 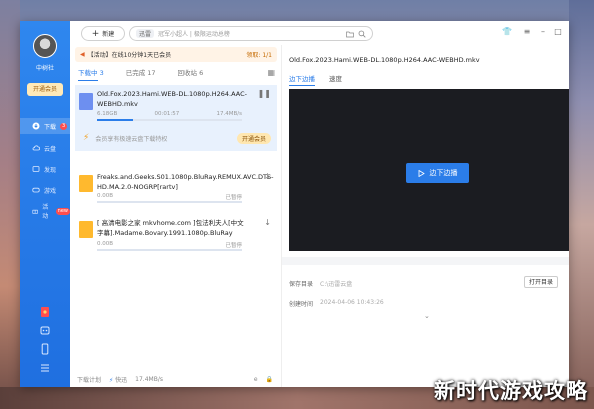 What do you see at coordinates (149, 379) in the screenshot?
I see `total-speed: 17.4MB/s` at bounding box center [149, 379].